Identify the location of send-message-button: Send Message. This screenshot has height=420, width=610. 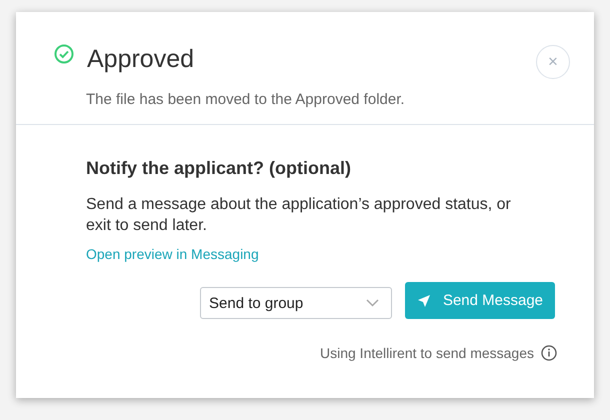
(480, 300).